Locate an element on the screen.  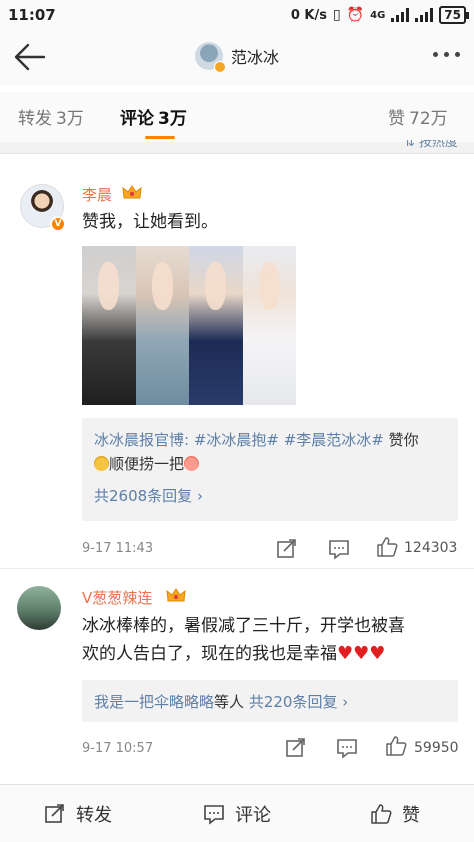
battery-icon: 75 is located at coordinates (454, 15).